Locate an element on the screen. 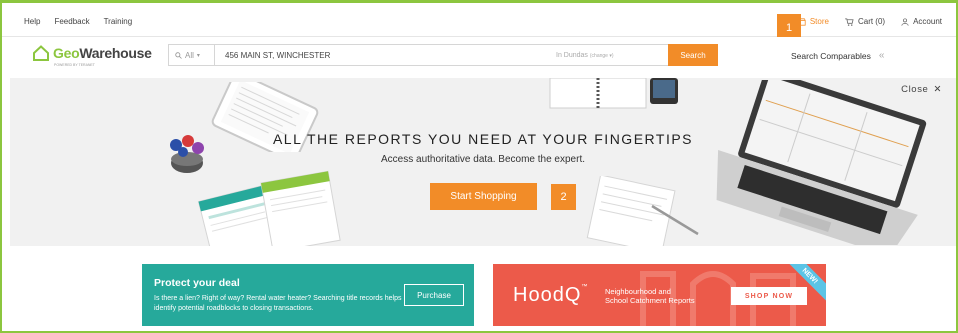  report-documents-illustration is located at coordinates (269, 208).